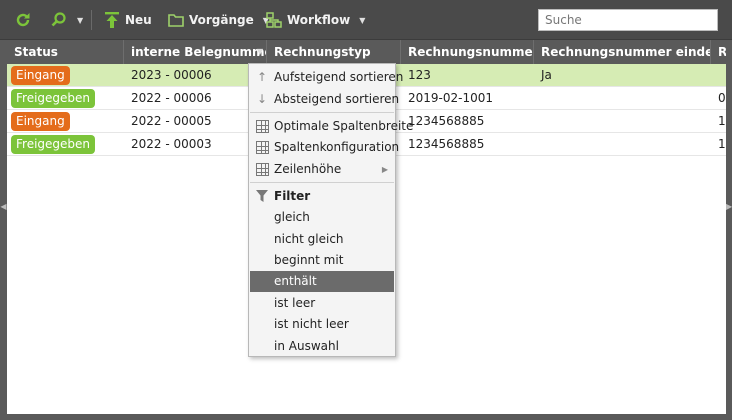 The width and height of the screenshot is (732, 420). I want to click on filter-option-in-auswahl: in Auswahl, so click(322, 346).